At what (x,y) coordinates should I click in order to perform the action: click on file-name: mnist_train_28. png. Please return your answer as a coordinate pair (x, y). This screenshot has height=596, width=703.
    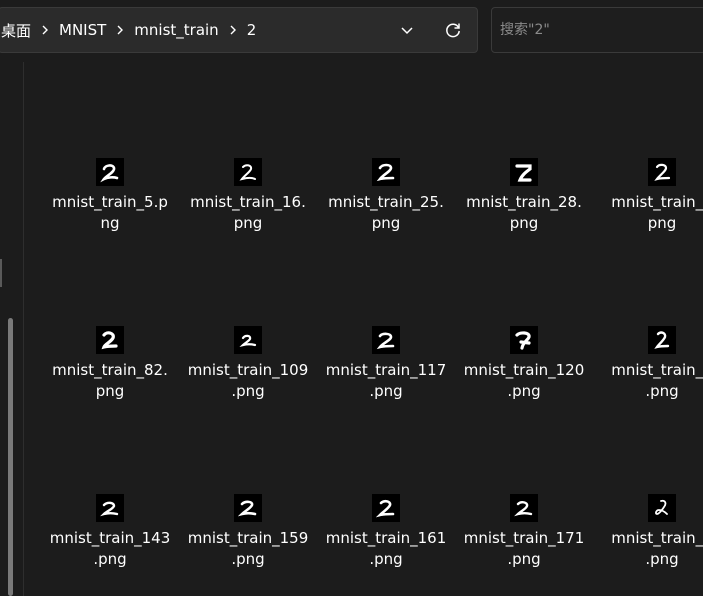
    Looking at the image, I should click on (524, 212).